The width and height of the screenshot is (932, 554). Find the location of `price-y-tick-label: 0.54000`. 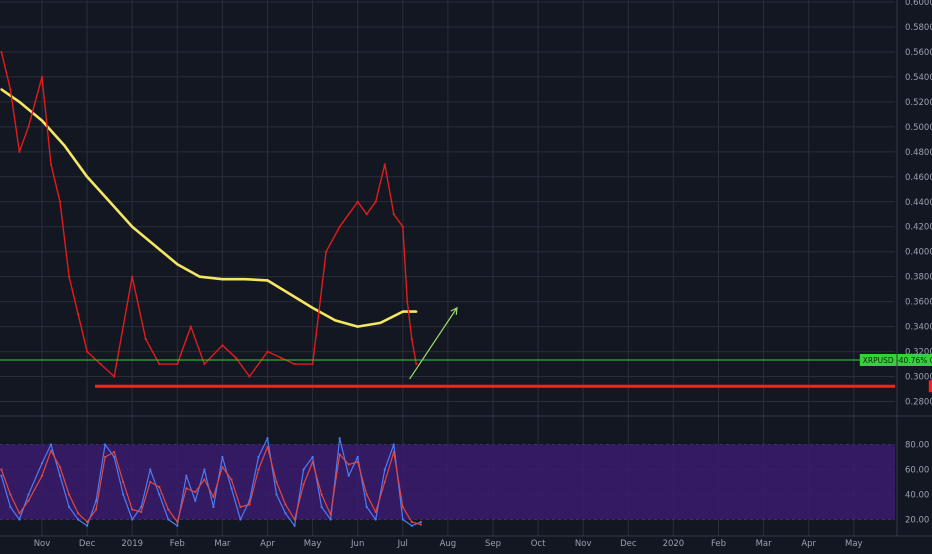

price-y-tick-label: 0.54000 is located at coordinates (918, 78).